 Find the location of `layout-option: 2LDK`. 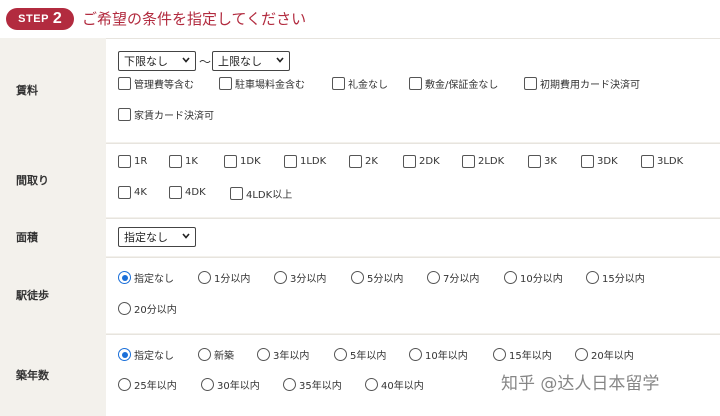

layout-option: 2LDK is located at coordinates (483, 161).